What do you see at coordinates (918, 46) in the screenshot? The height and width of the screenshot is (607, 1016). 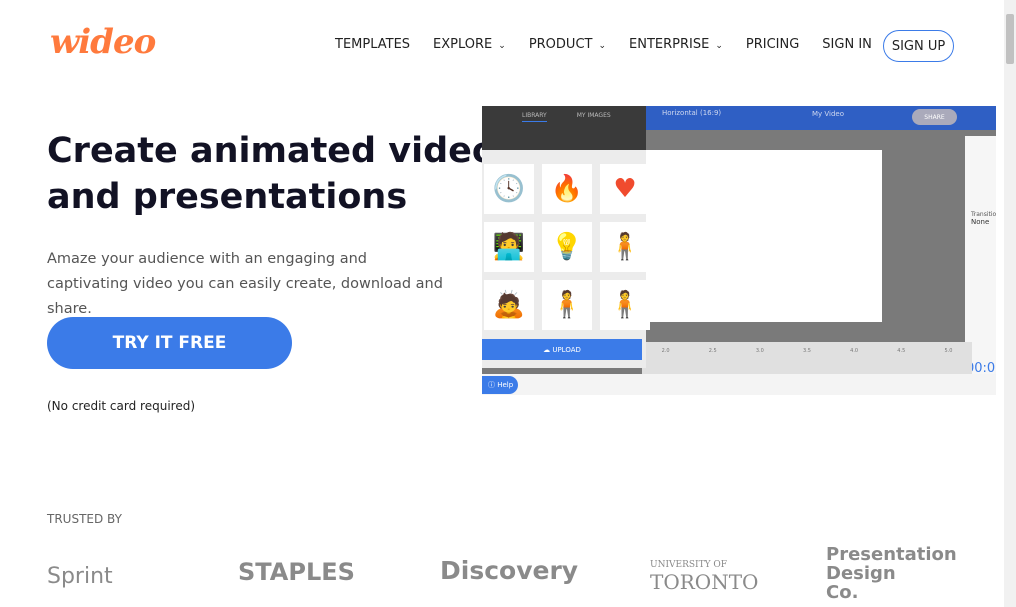 I see `sign-up-button: SIGN UP` at bounding box center [918, 46].